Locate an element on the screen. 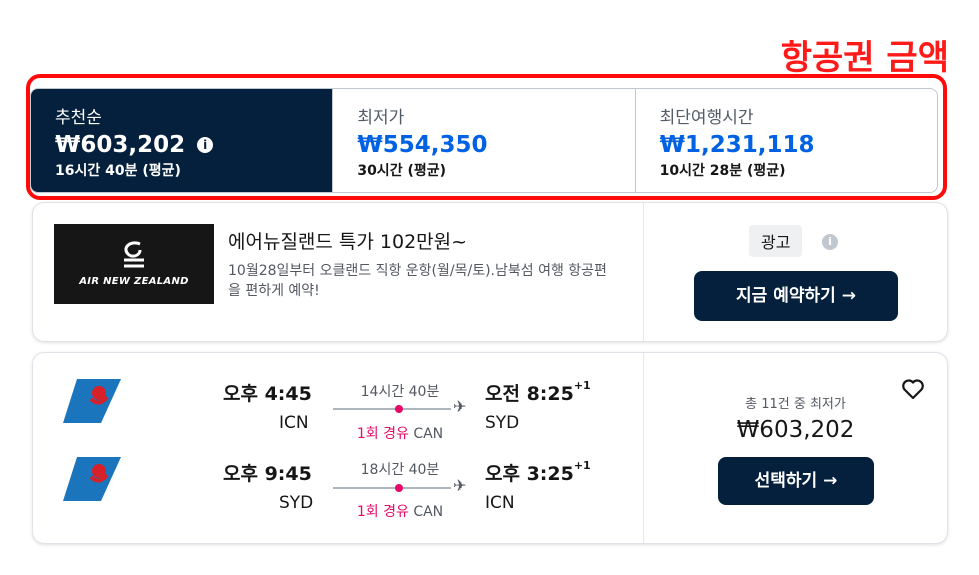  depart-time: 오후 4:45 is located at coordinates (267, 394).